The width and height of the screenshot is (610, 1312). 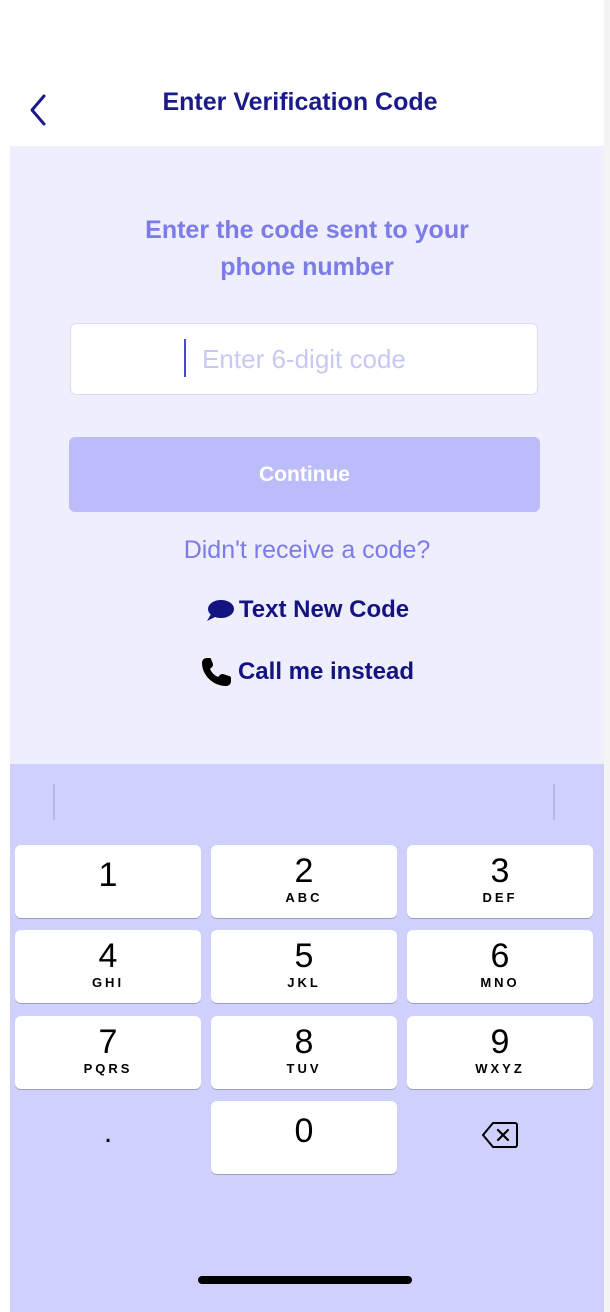 I want to click on no-code-text: Didn't receive a code?, so click(x=307, y=550).